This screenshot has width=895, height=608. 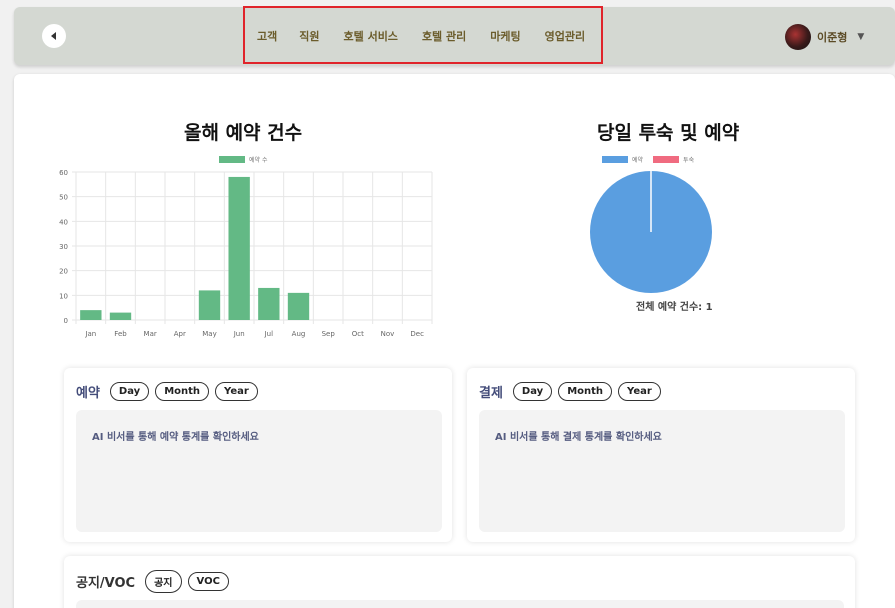 I want to click on y-tick-label: 10, so click(x=63, y=296).